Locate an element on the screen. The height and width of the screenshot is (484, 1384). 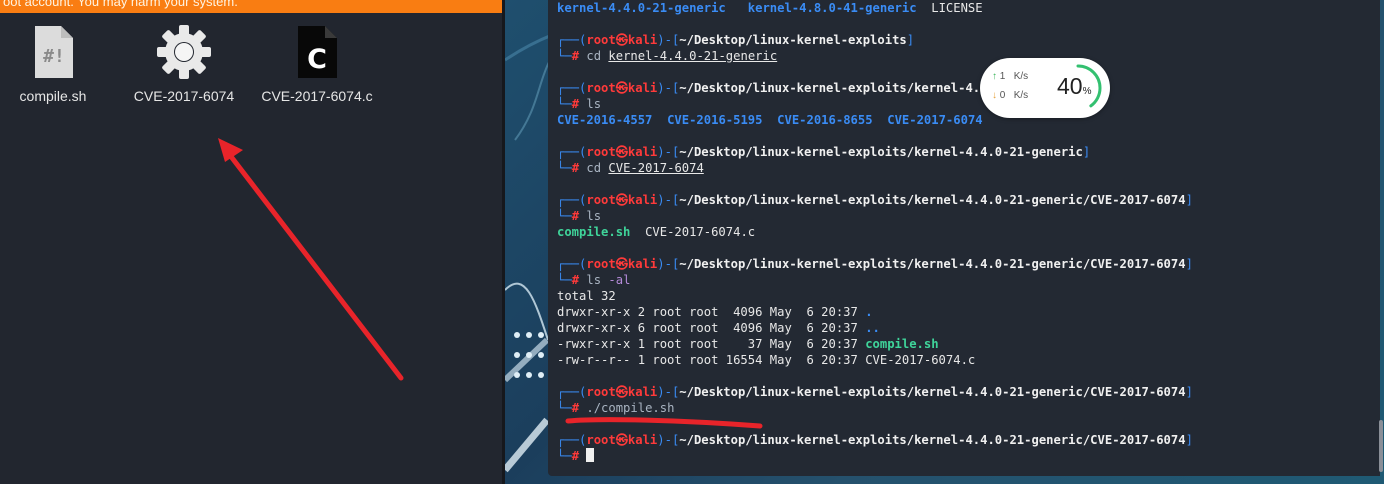
terminal-scrollbar is located at coordinates (1381, 446).